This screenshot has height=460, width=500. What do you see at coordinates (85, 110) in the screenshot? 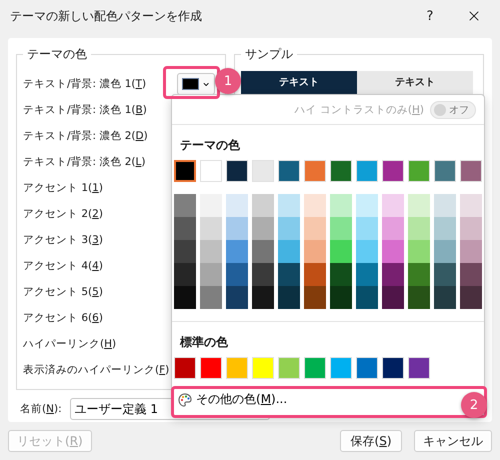
I see `color-label: テキスト/背景: 淡色 1(B)` at bounding box center [85, 110].